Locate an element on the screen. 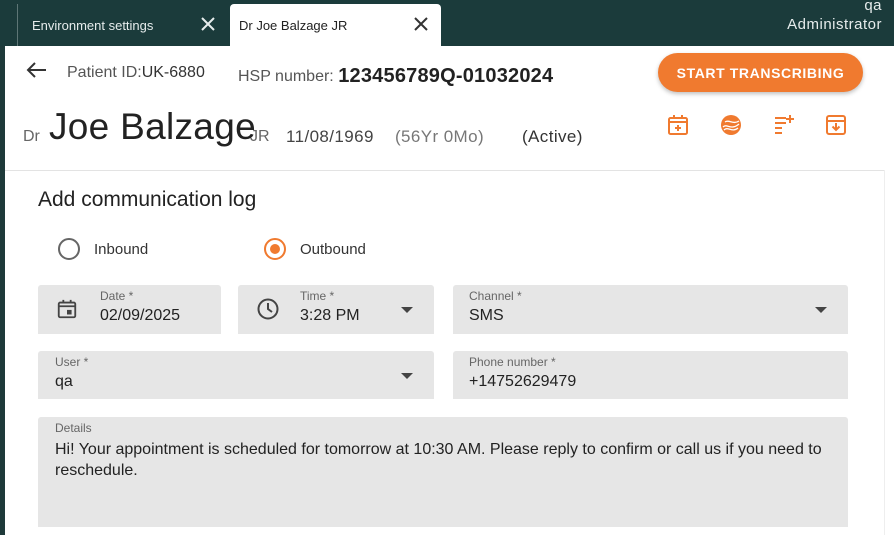 This screenshot has height=535, width=894. header-divider is located at coordinates (449, 170).